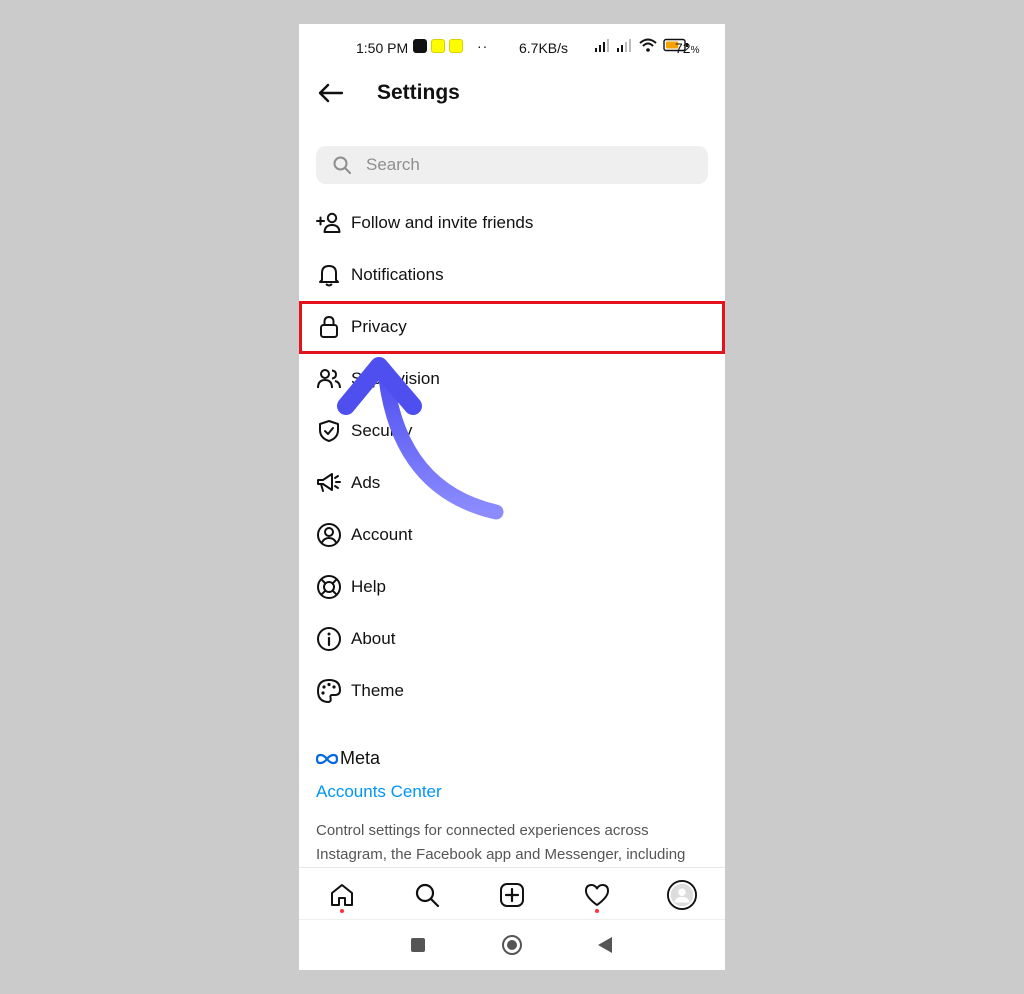 This screenshot has height=994, width=1024. I want to click on circle-icon, so click(512, 945).